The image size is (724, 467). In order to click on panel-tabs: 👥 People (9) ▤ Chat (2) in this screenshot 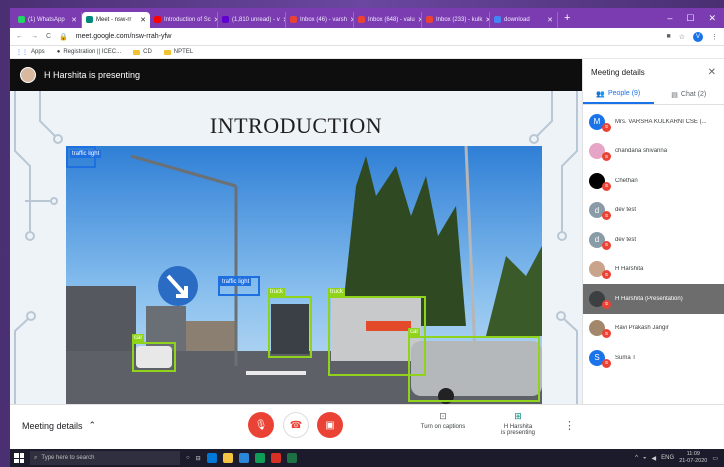, I will do `click(653, 95)`.